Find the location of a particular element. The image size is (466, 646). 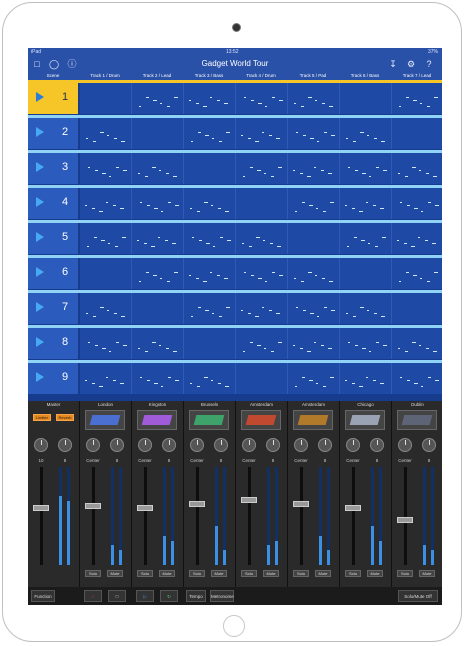

record-icon: ○ is located at coordinates (93, 596).